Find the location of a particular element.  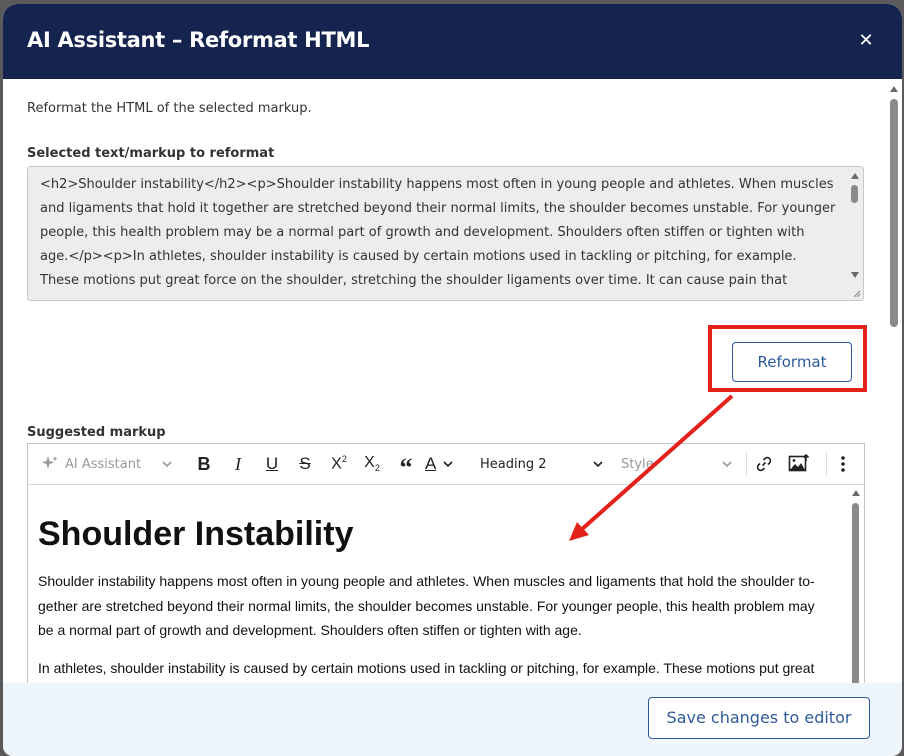

link-icon is located at coordinates (764, 464).